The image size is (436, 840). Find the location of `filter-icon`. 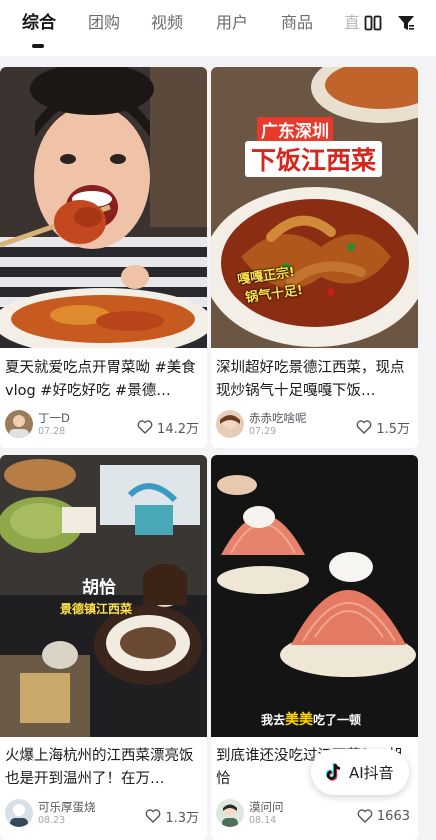

filter-icon is located at coordinates (406, 23).